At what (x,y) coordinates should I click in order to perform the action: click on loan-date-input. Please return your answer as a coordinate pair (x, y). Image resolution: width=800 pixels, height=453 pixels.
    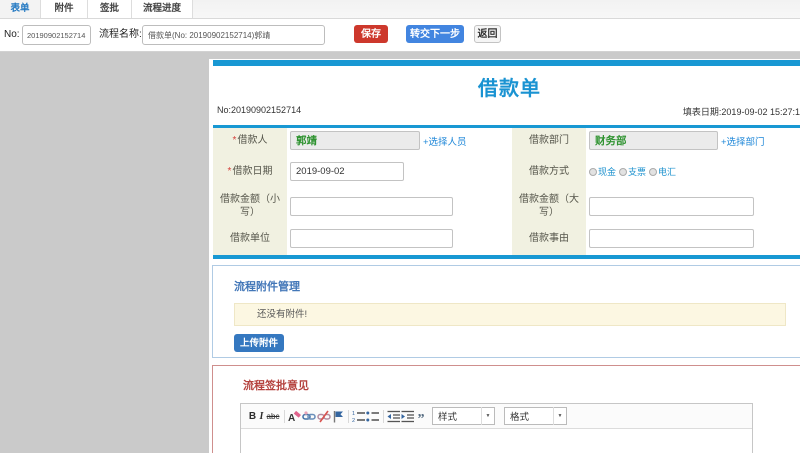
    Looking at the image, I should click on (347, 171).